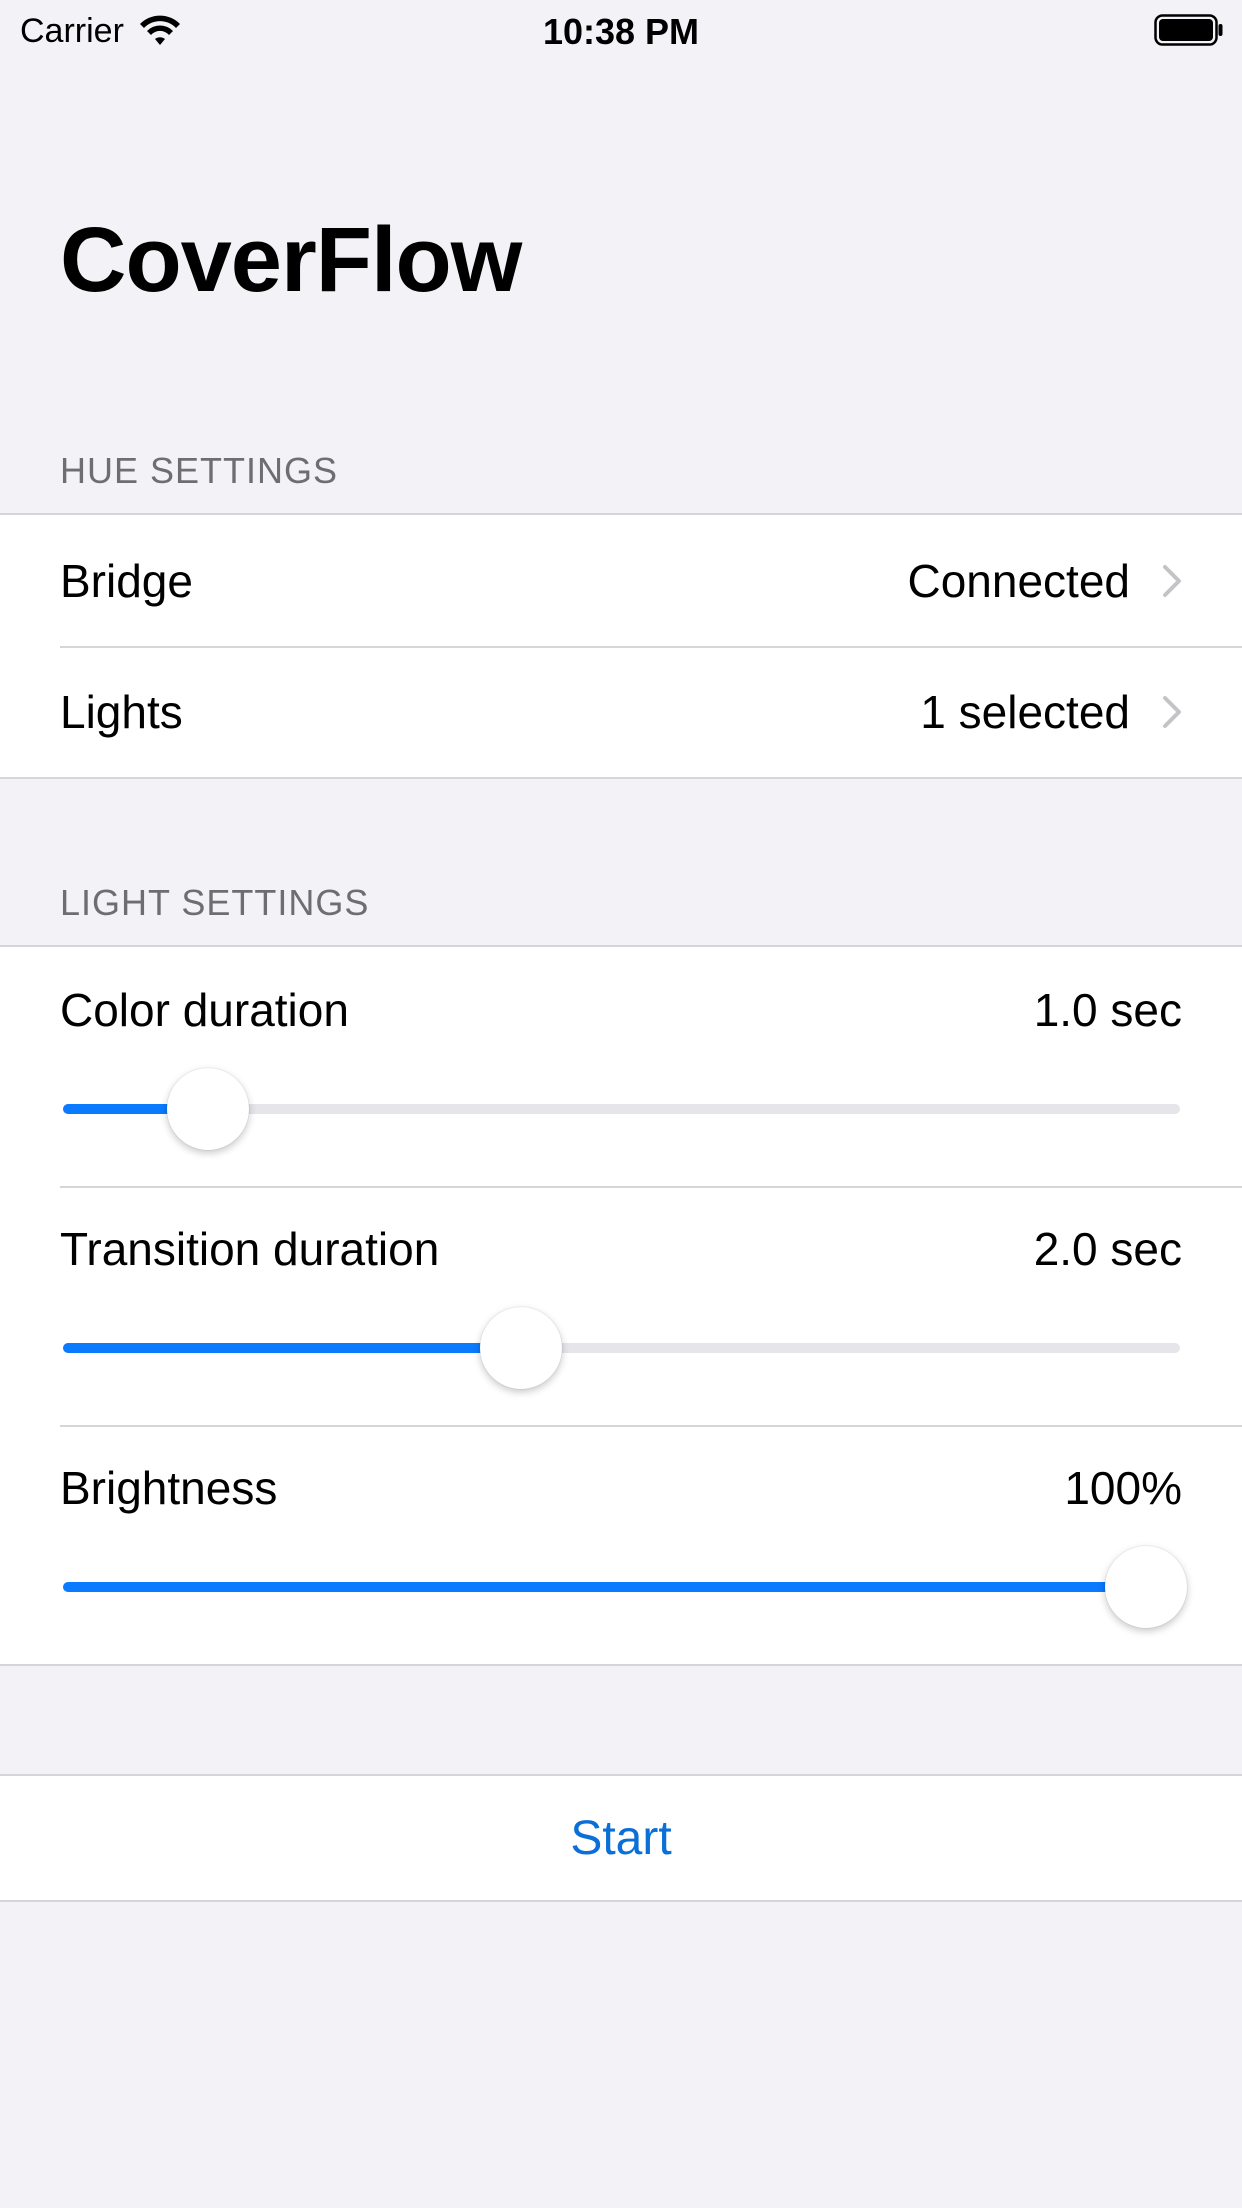 Image resolution: width=1242 pixels, height=2208 pixels. Describe the element at coordinates (250, 1249) in the screenshot. I see `transition-duration-label: Transition duration` at that location.